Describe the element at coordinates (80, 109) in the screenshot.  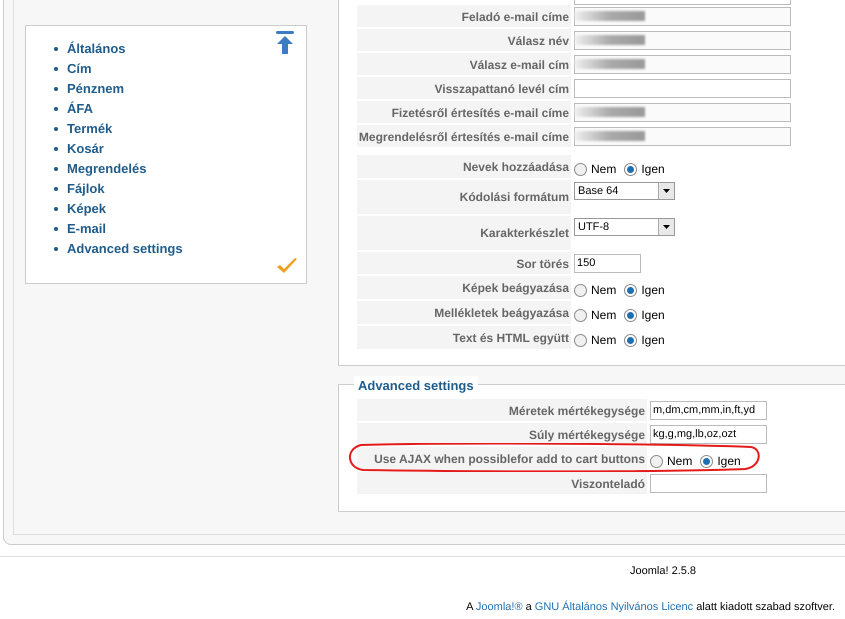
I see `nav-link: ÁFA` at that location.